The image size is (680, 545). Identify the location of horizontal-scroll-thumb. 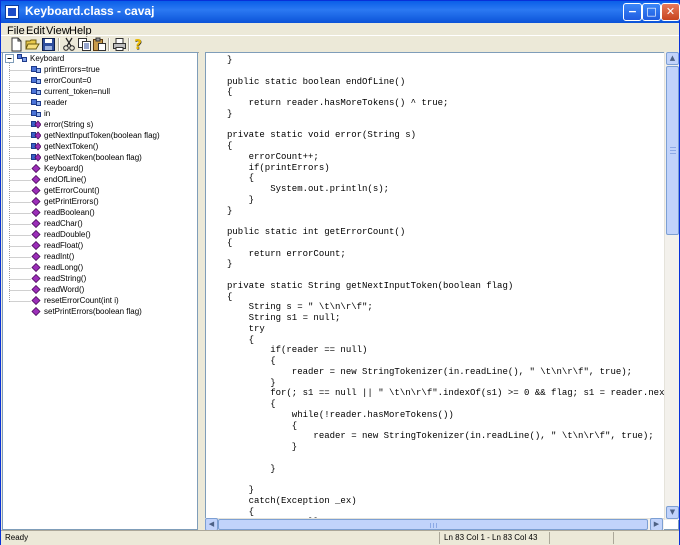
(433, 524).